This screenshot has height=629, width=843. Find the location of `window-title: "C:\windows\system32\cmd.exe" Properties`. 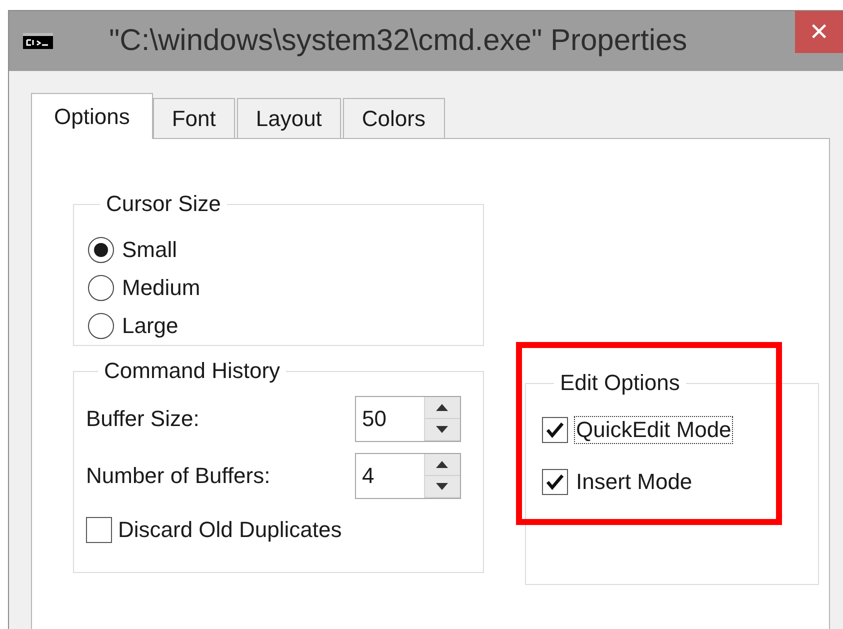

window-title: "C:\windows\system32\cmd.exe" Properties is located at coordinates (398, 41).